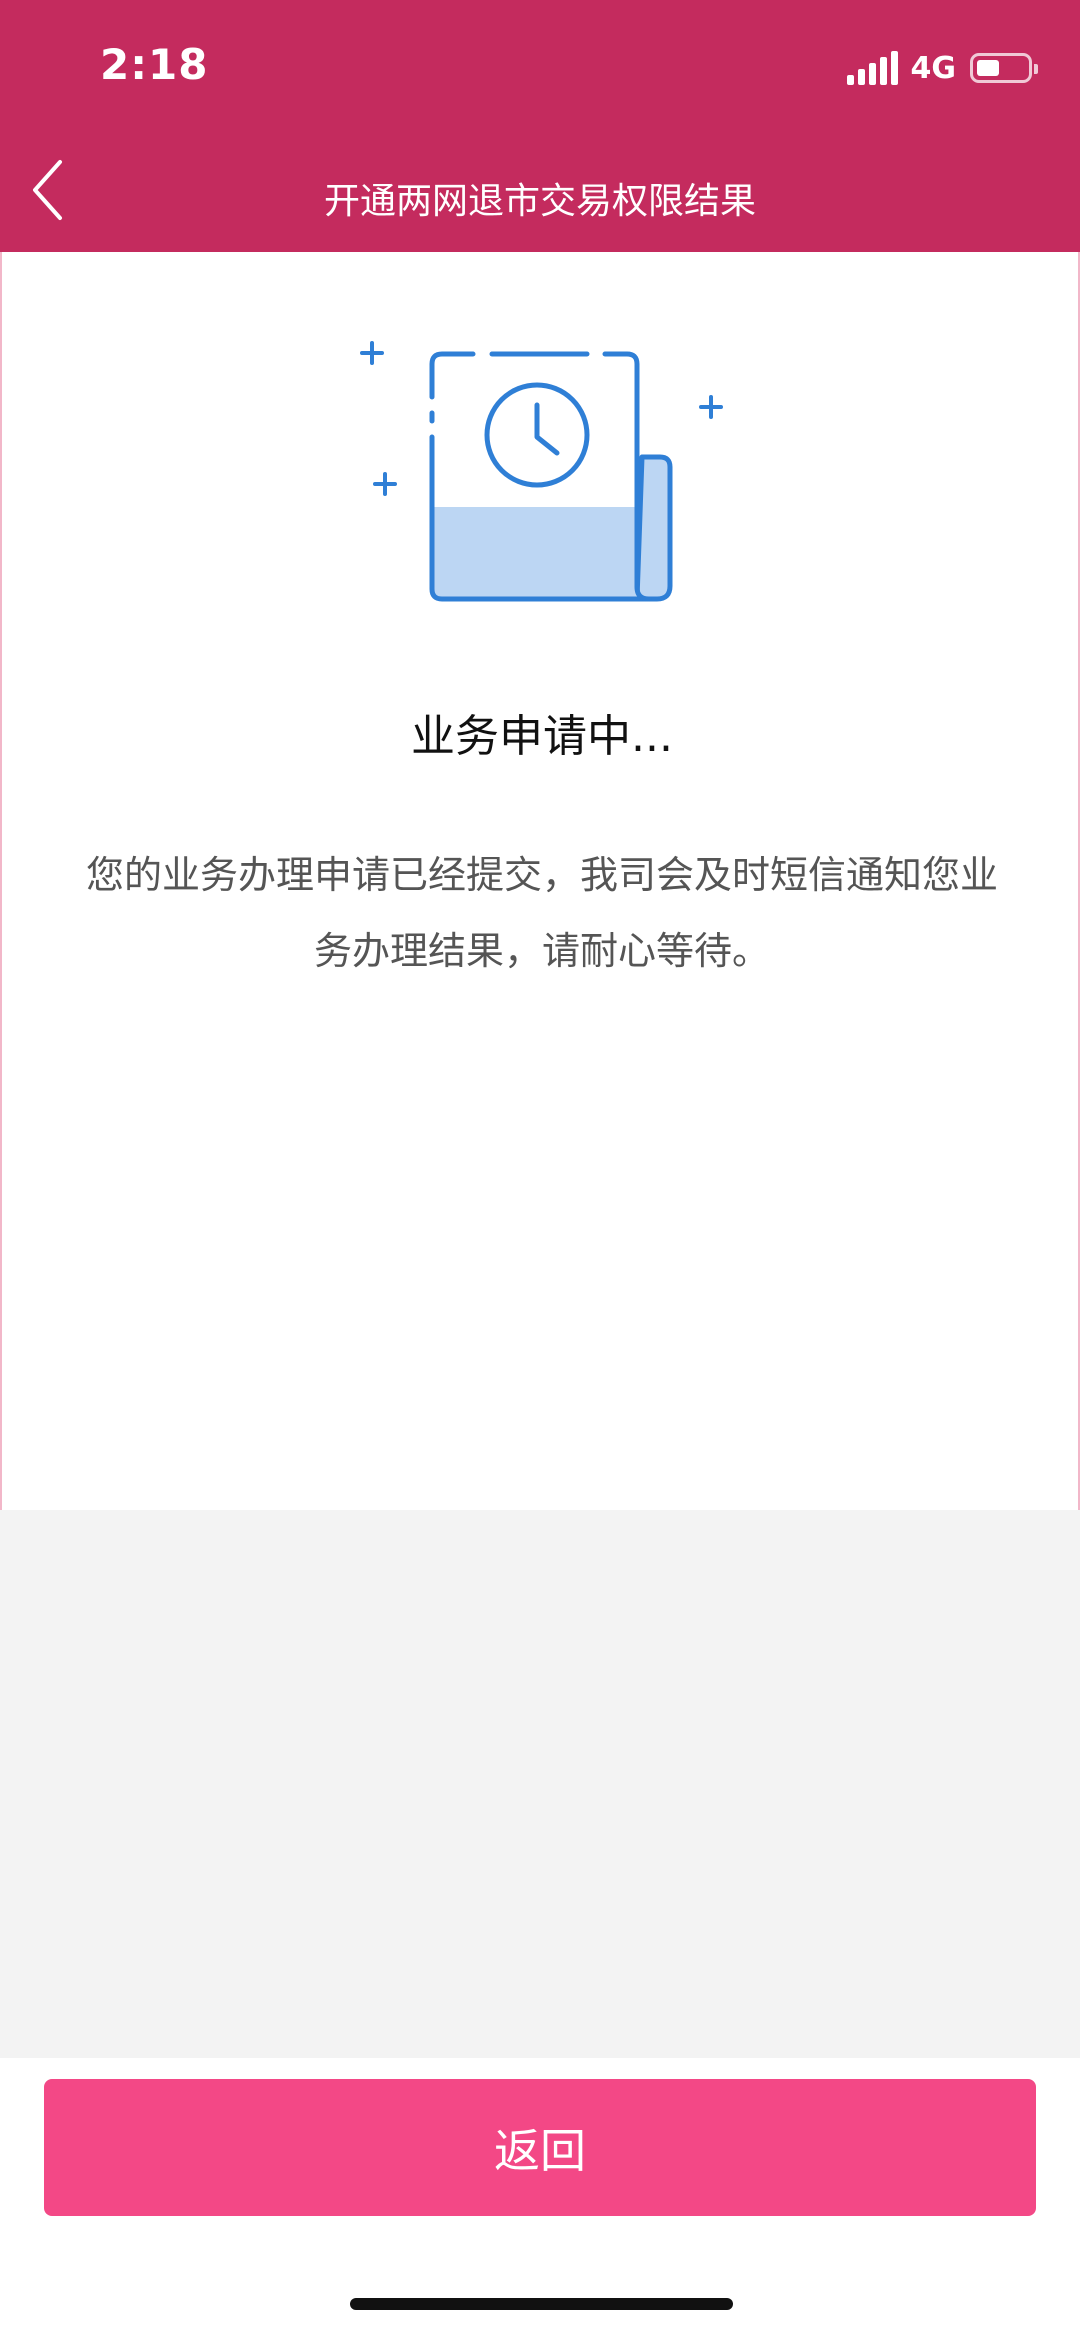  I want to click on network-type: 4G, so click(933, 68).